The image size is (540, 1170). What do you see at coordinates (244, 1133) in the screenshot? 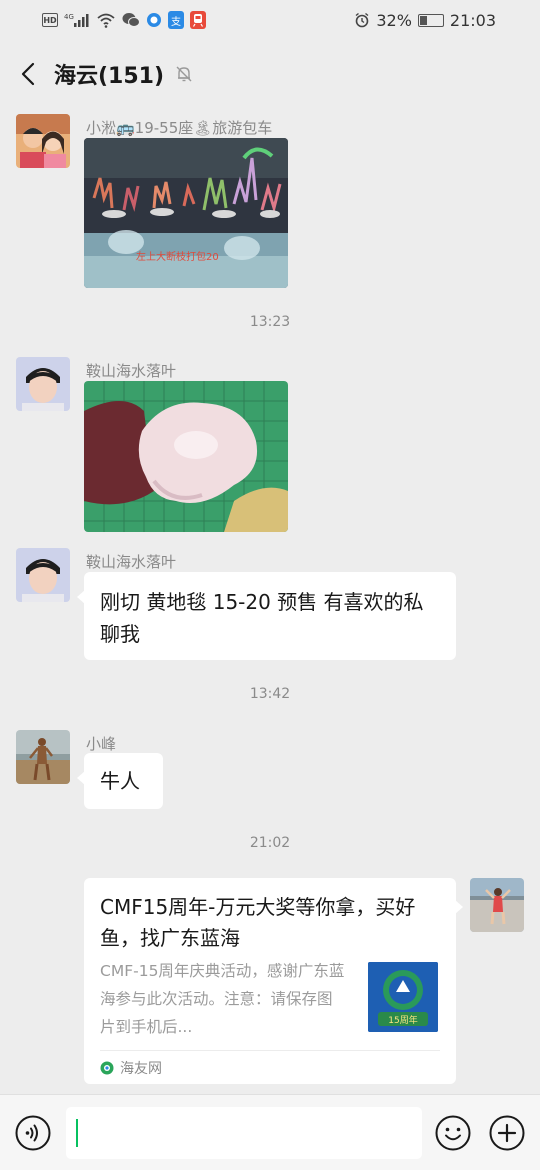
I see `message-input` at bounding box center [244, 1133].